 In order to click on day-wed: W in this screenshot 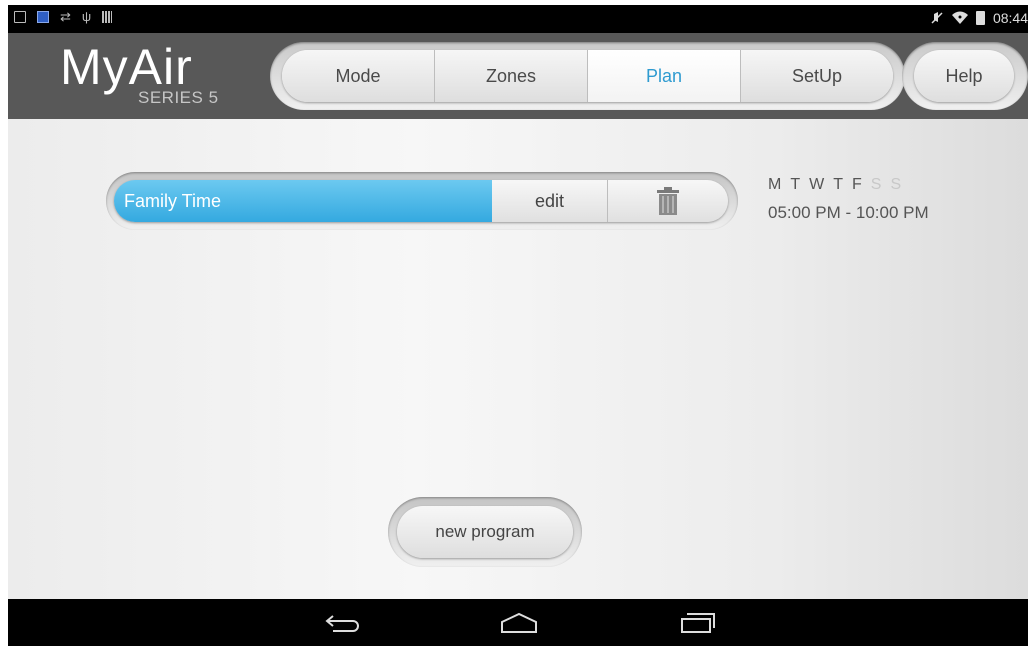, I will do `click(817, 184)`.